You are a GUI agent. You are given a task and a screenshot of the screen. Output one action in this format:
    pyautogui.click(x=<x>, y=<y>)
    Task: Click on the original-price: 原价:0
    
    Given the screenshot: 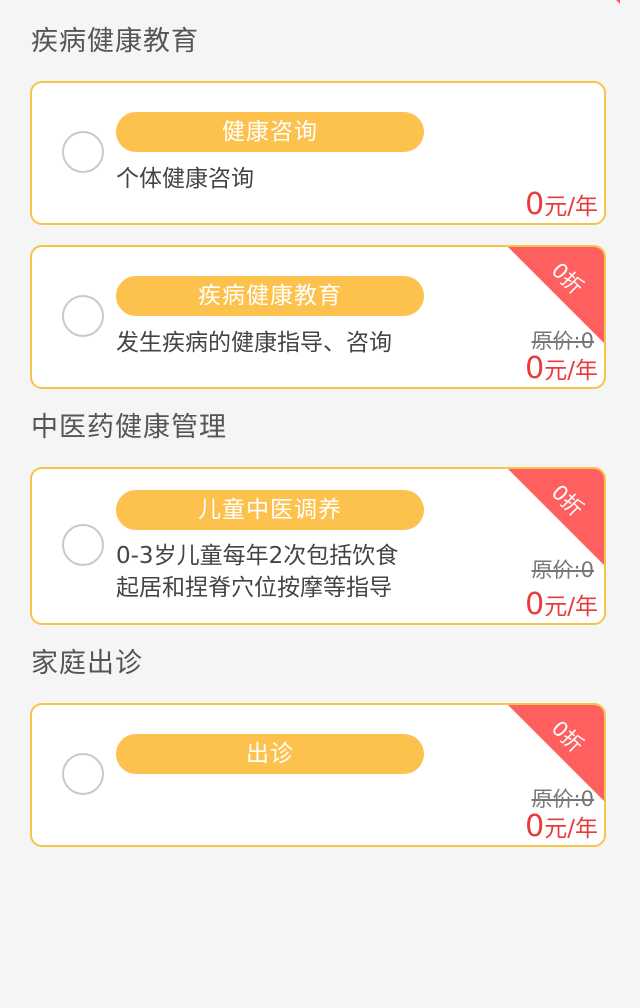 What is the action you would take?
    pyautogui.click(x=562, y=570)
    